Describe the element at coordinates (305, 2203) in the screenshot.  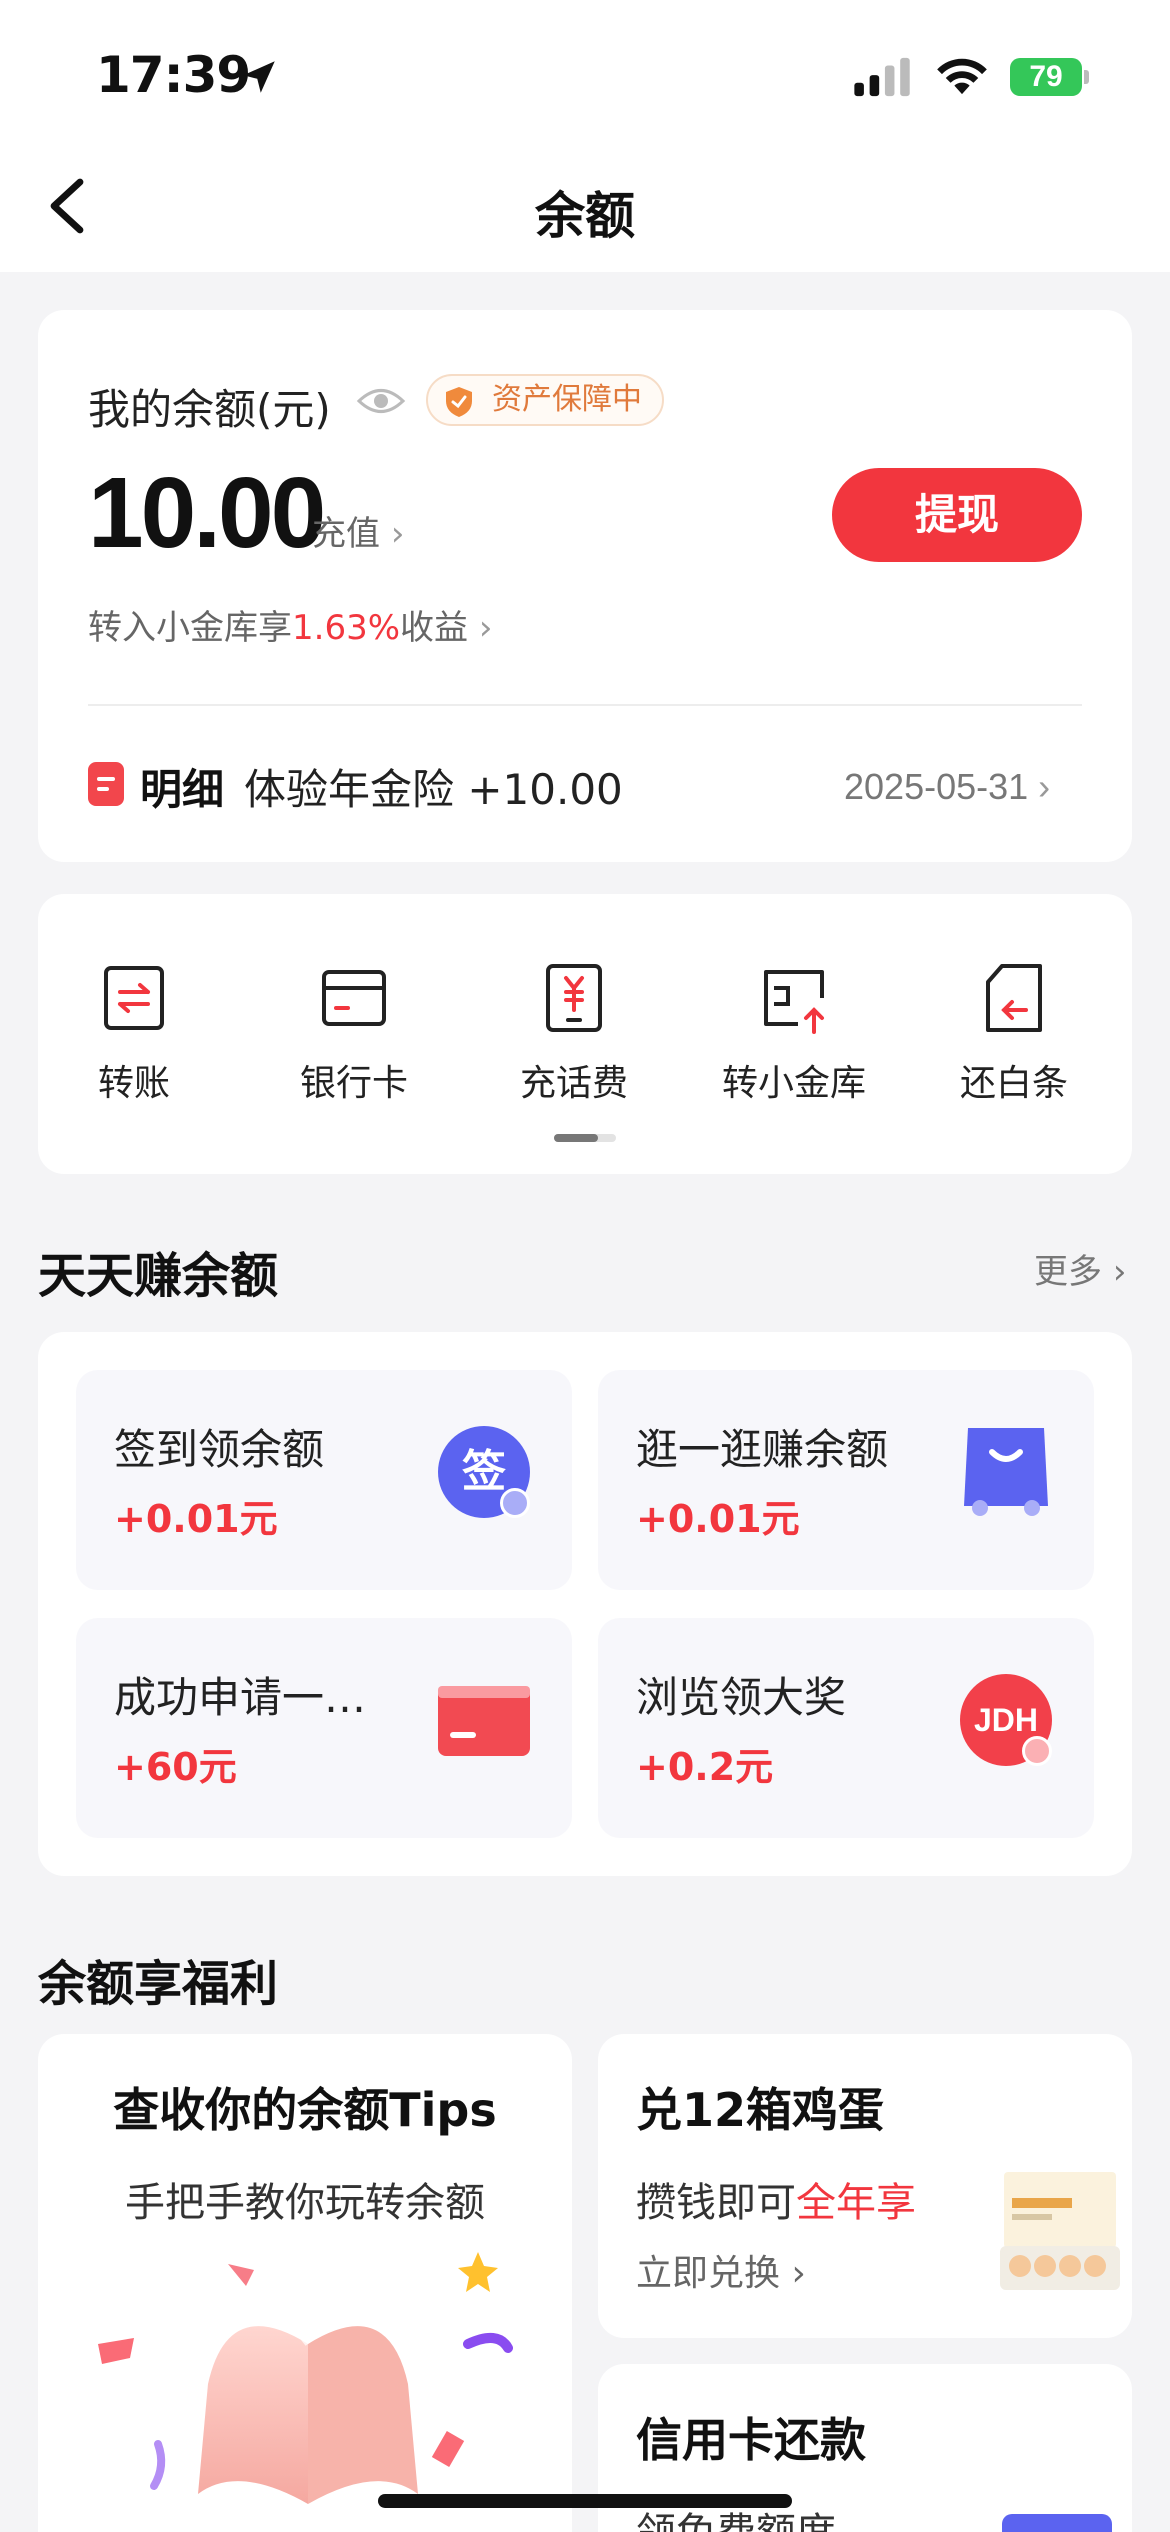
I see `tips-subtitle: 手把手教你玩转余额` at that location.